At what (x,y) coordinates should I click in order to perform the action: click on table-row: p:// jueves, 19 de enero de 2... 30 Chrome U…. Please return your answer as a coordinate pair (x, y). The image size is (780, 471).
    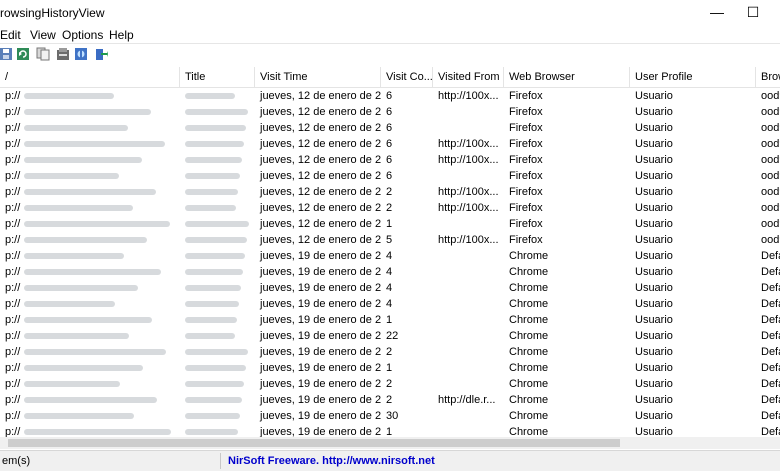
    Looking at the image, I should click on (390, 416).